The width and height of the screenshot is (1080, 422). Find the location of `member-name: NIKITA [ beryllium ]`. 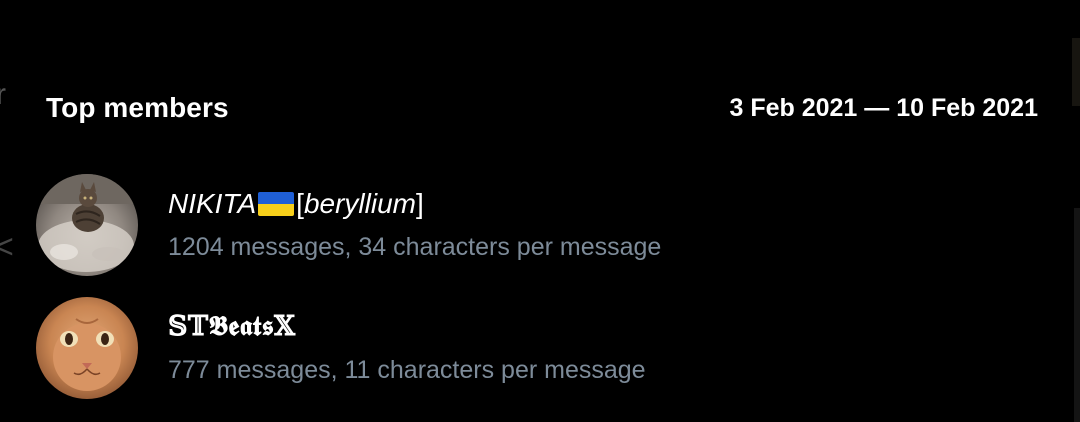

member-name: NIKITA [ beryllium ] is located at coordinates (414, 204).